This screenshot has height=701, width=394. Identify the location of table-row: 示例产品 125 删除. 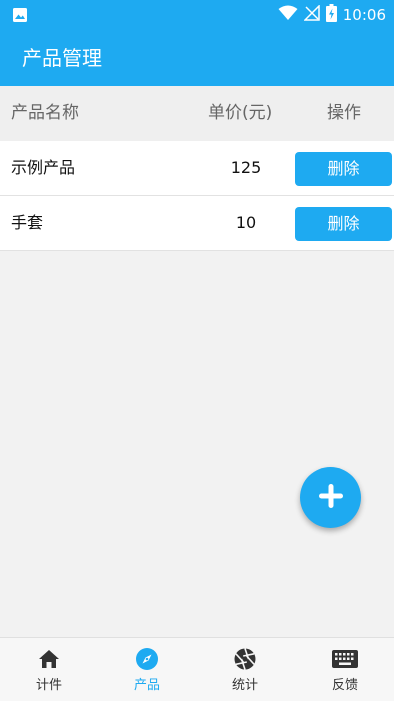
(197, 168).